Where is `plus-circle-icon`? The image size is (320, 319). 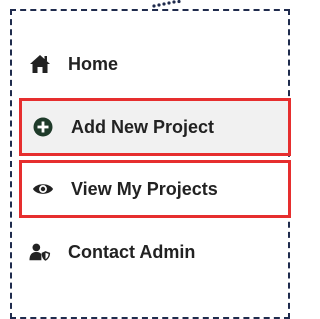
plus-circle-icon is located at coordinates (43, 127).